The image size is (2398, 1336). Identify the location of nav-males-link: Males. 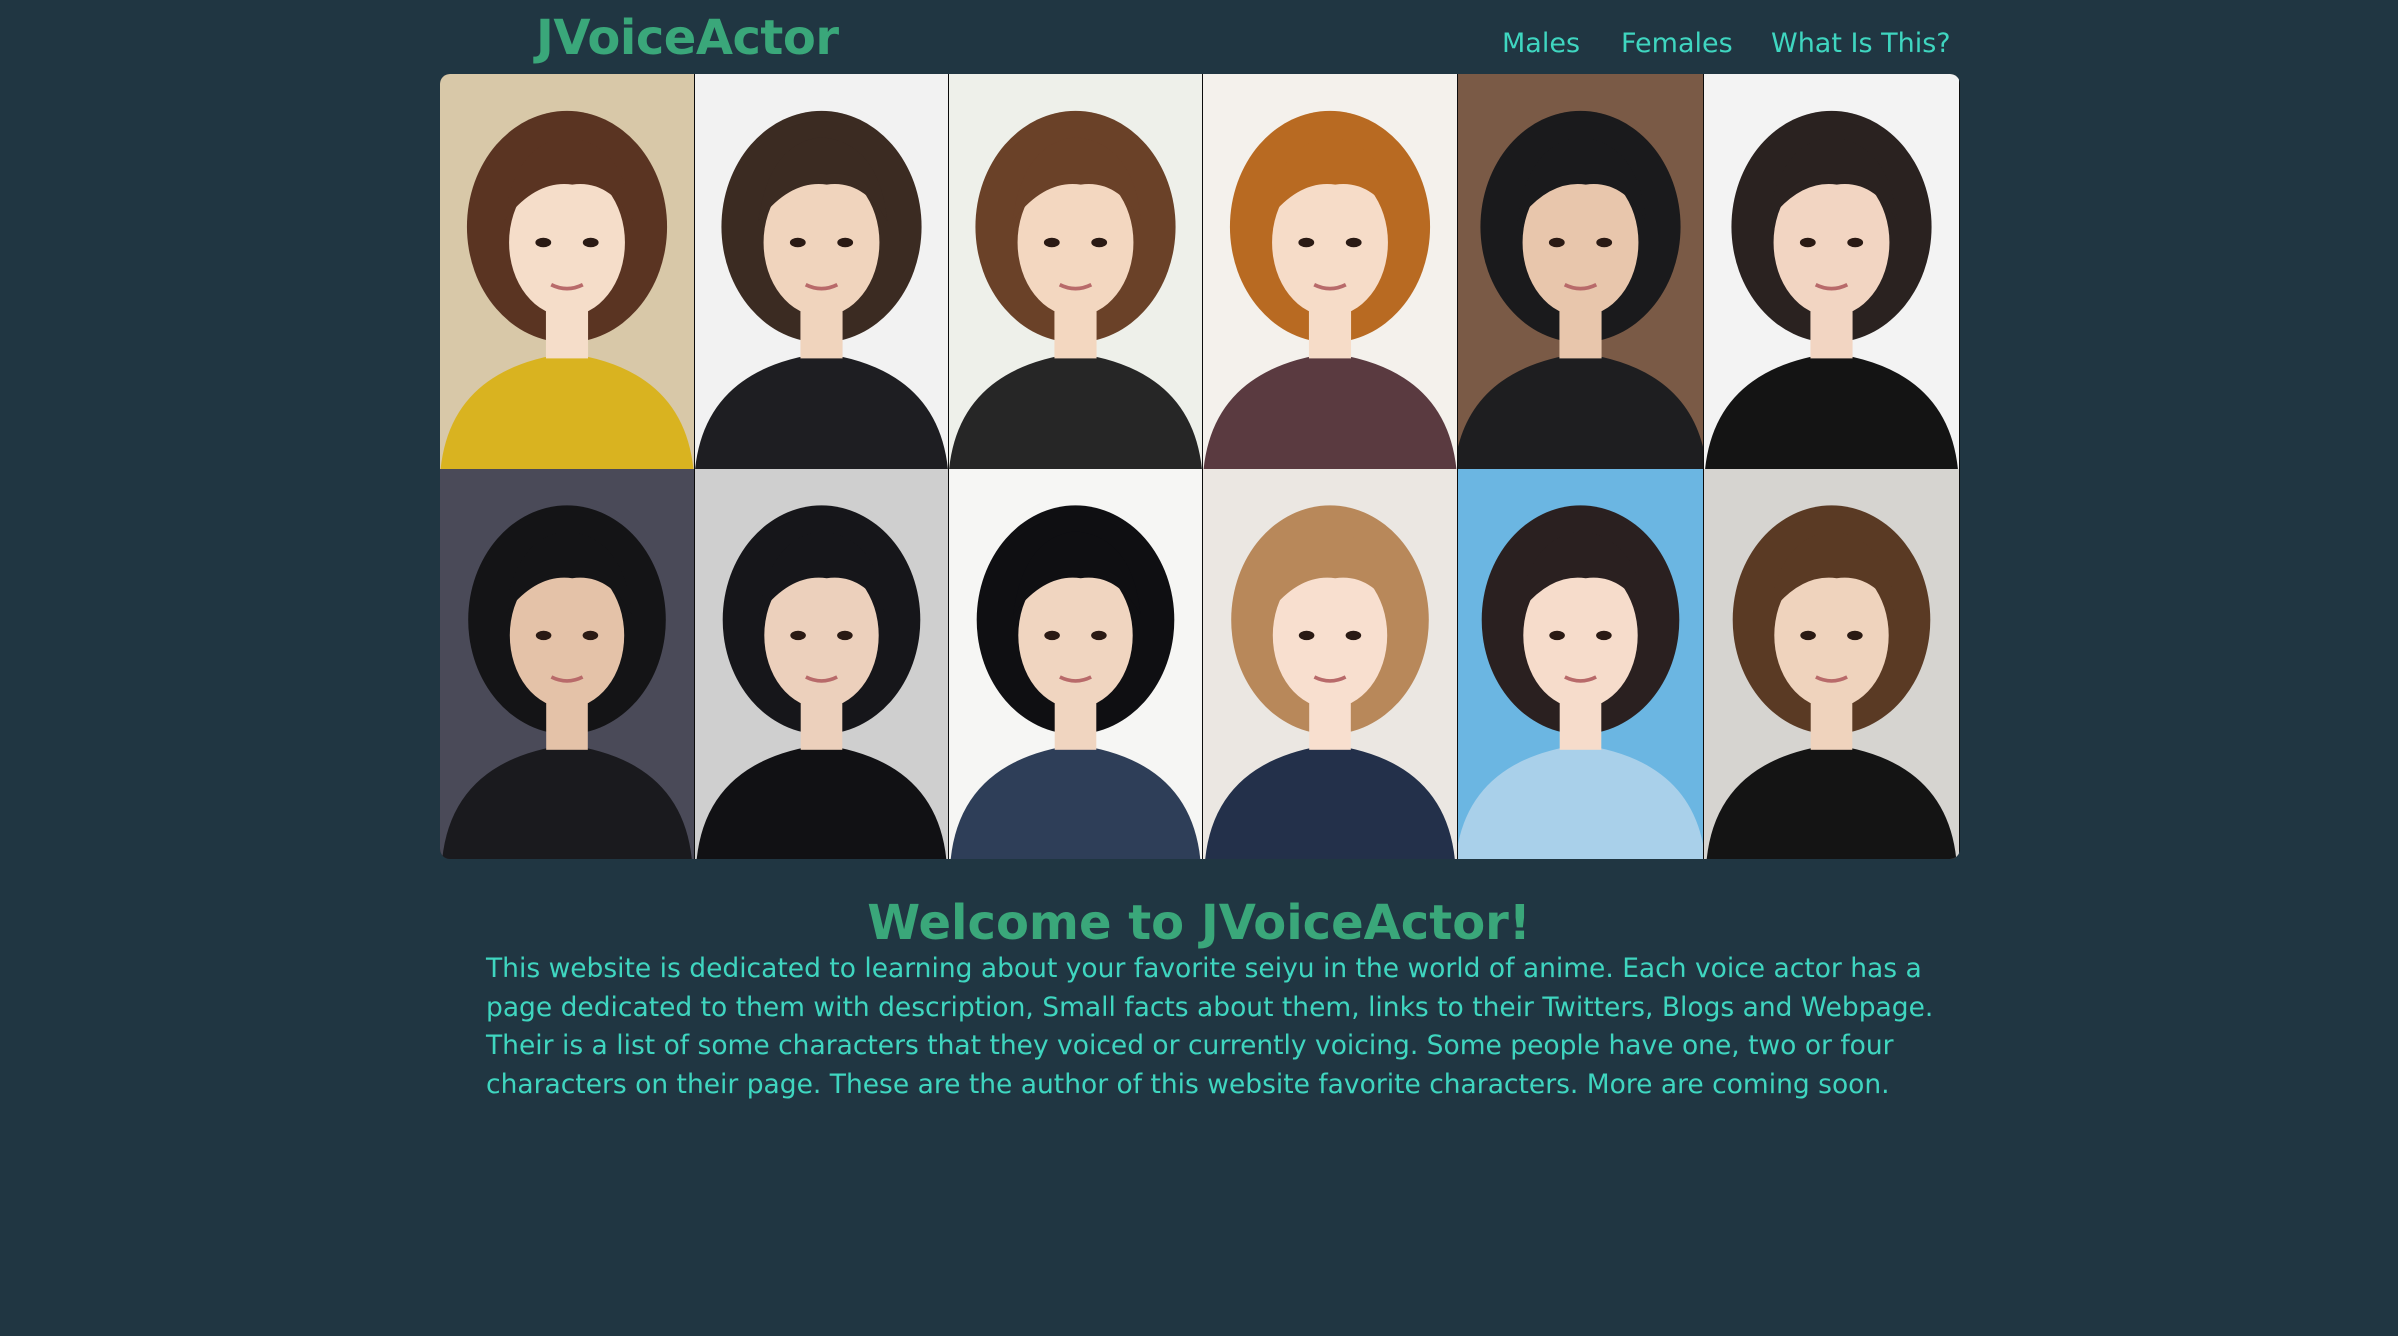
(1541, 43).